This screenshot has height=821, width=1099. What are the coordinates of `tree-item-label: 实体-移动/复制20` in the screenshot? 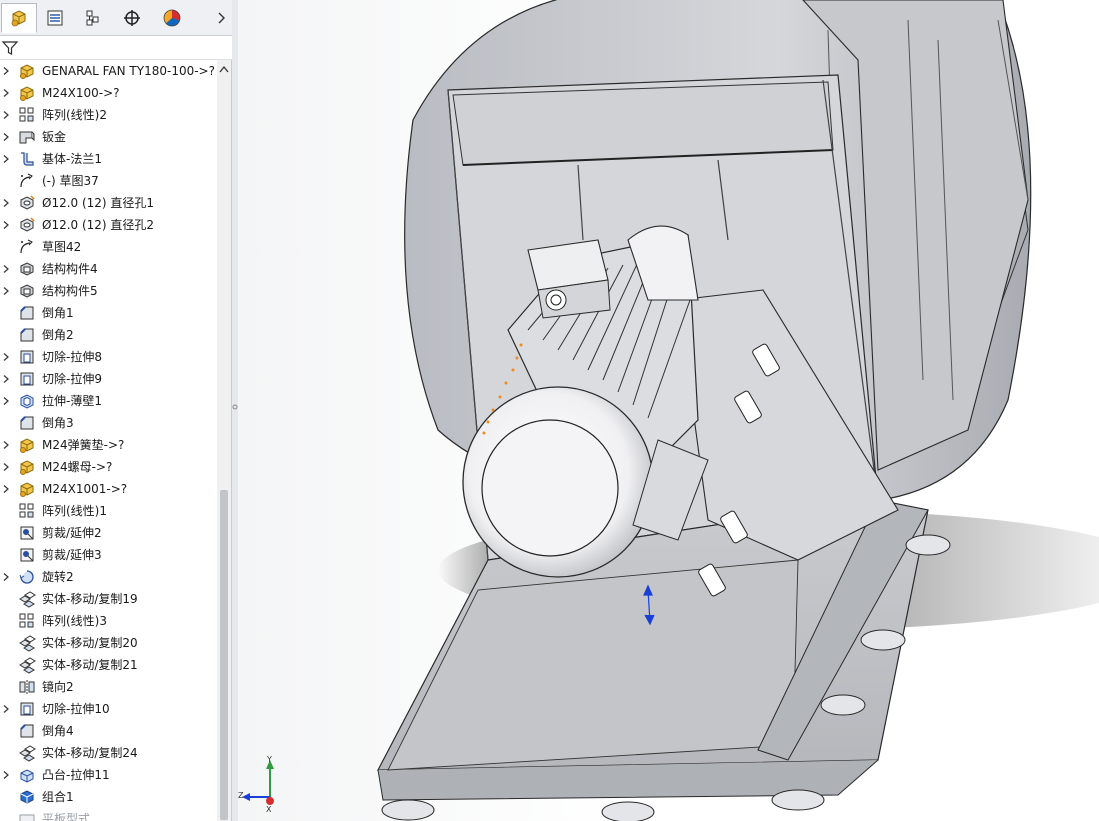 It's located at (90, 643).